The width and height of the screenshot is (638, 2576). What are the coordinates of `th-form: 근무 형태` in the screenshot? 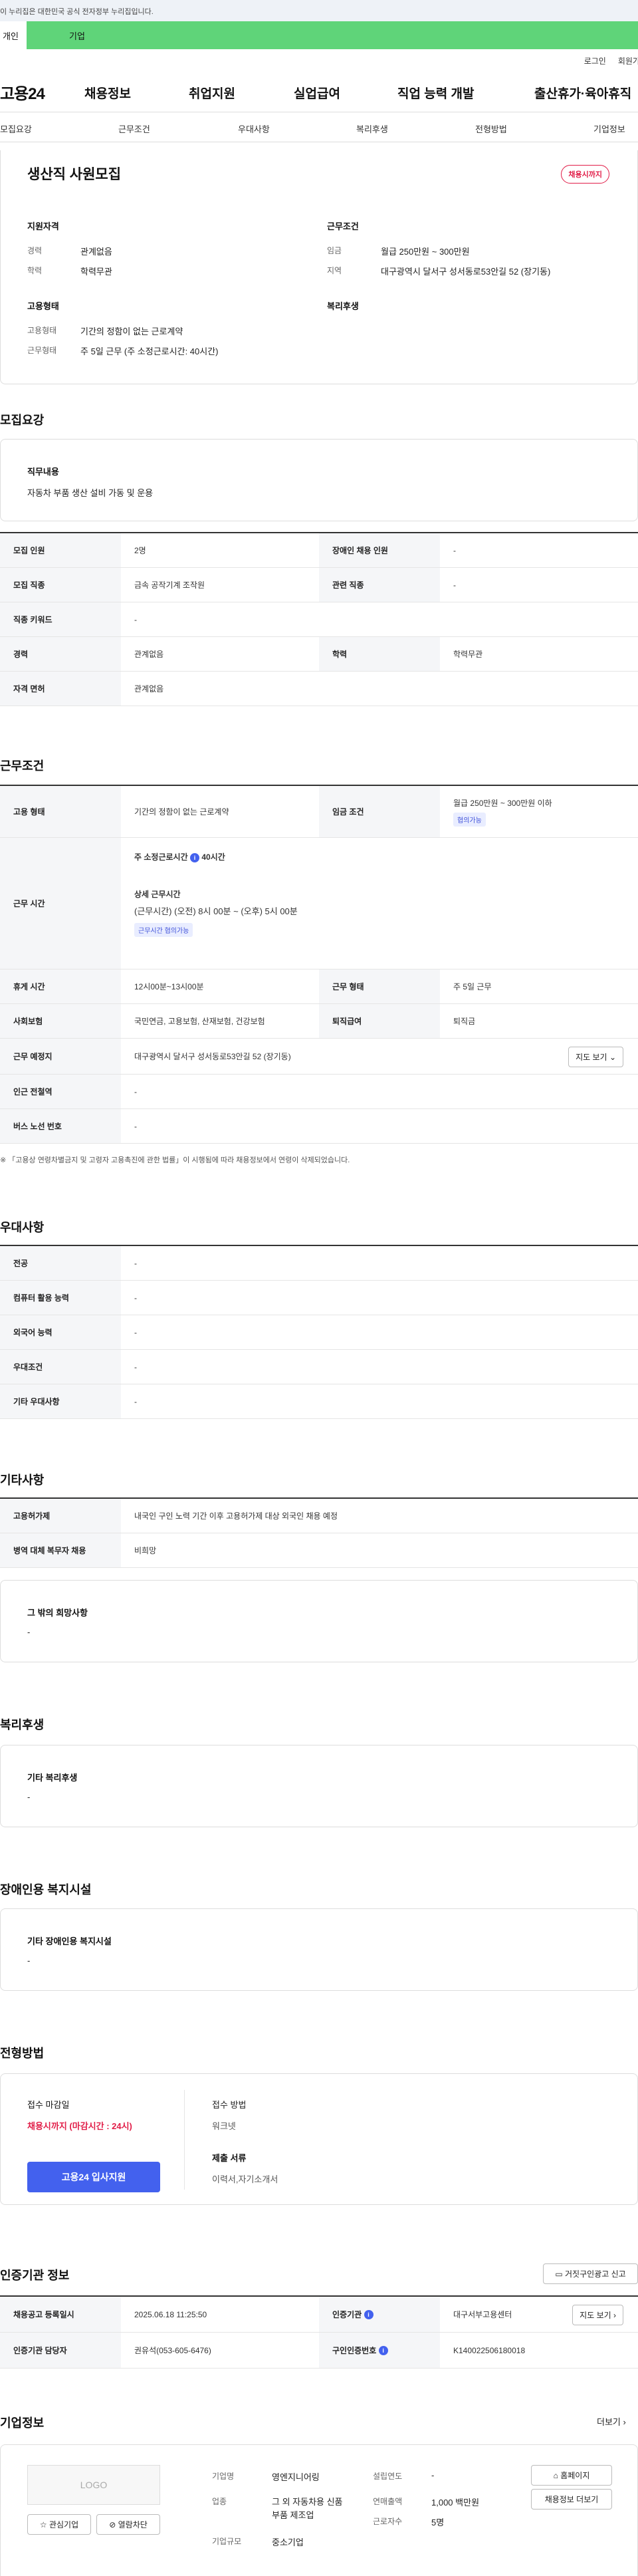 It's located at (379, 986).